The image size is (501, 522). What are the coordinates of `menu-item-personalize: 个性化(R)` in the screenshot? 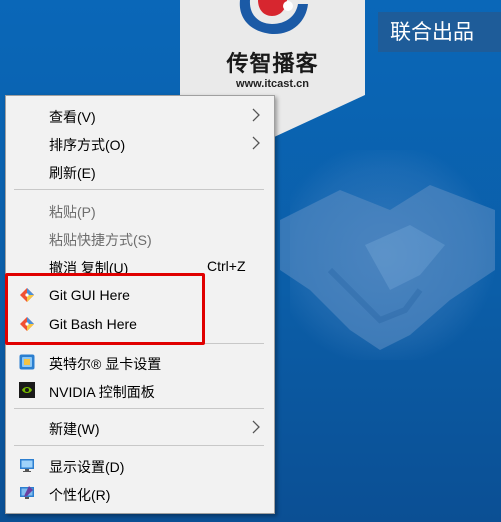 It's located at (140, 493).